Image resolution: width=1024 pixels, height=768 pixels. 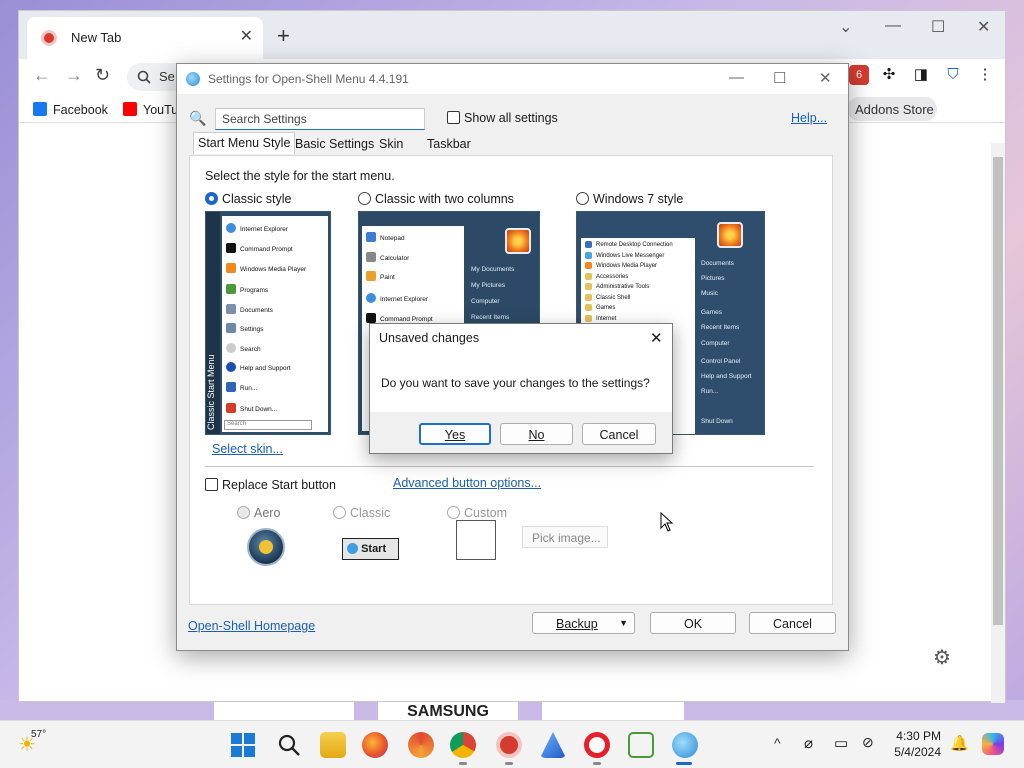 I want to click on radio-windows7-style: Windows 7 style, so click(x=629, y=199).